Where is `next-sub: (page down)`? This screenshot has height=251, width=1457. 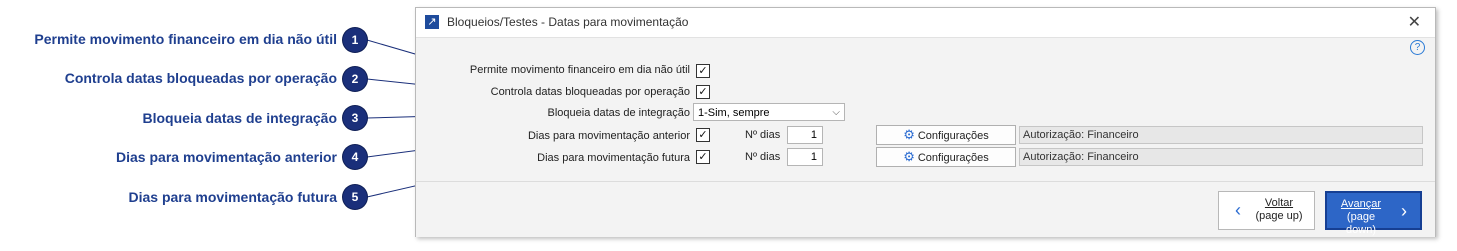 next-sub: (page down) is located at coordinates (1361, 223).